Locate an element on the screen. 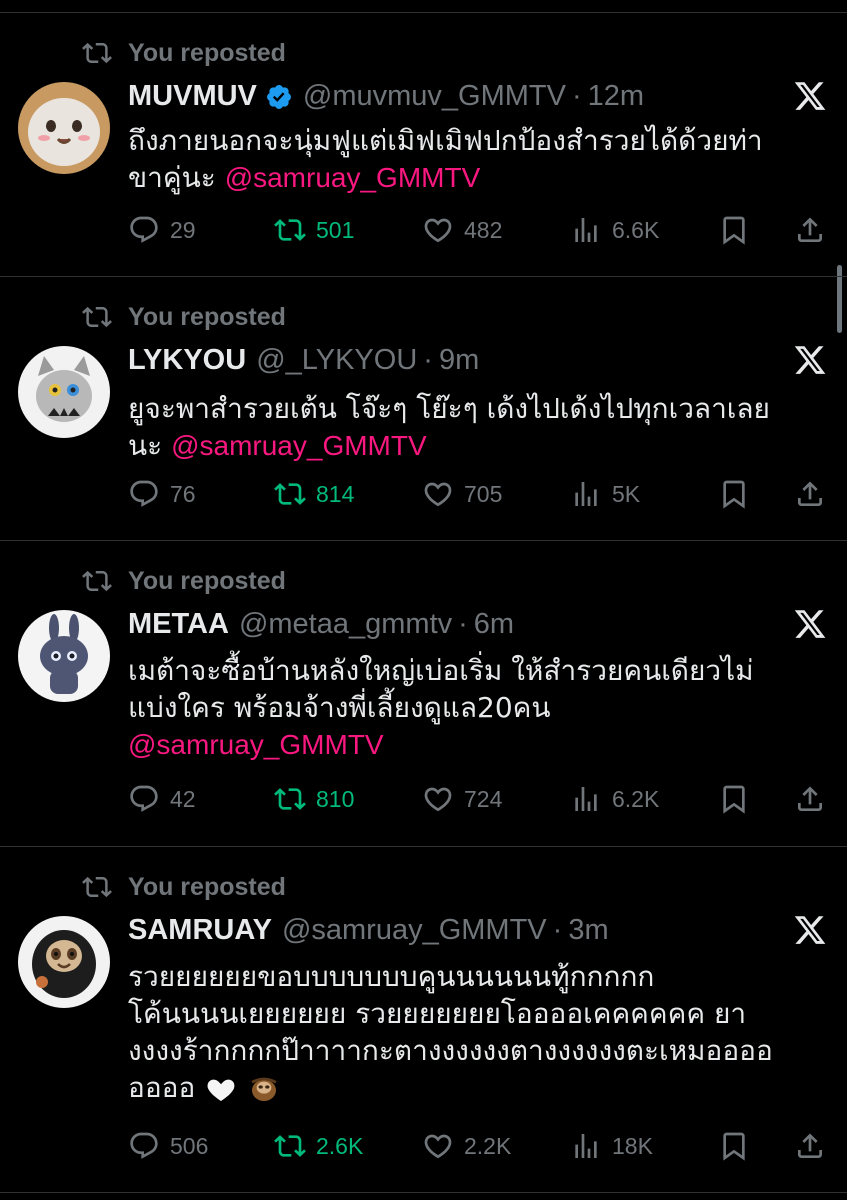  display-name: SAMRUAY is located at coordinates (200, 930).